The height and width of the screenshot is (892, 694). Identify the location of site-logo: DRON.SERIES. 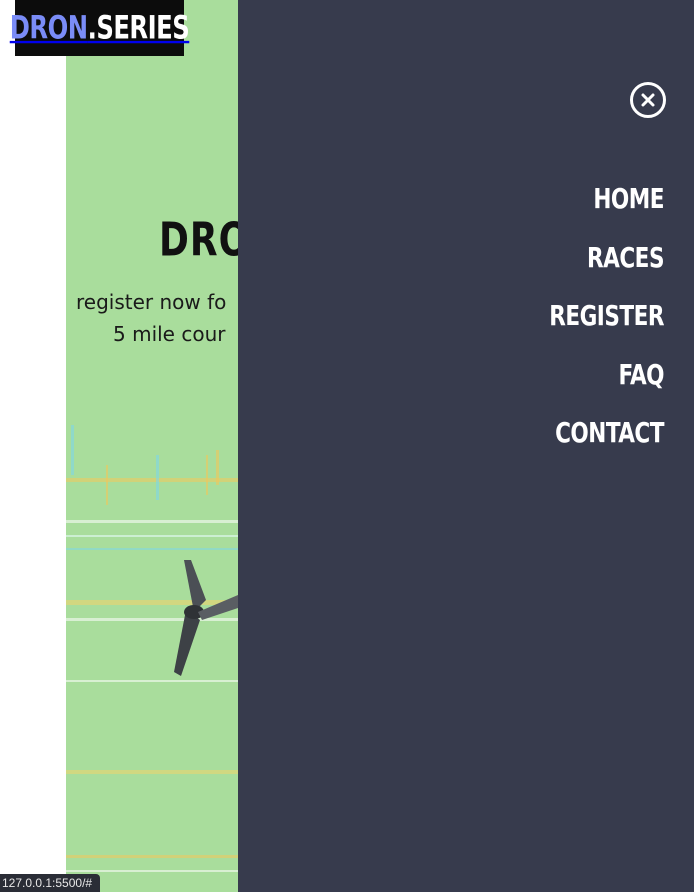
(100, 28).